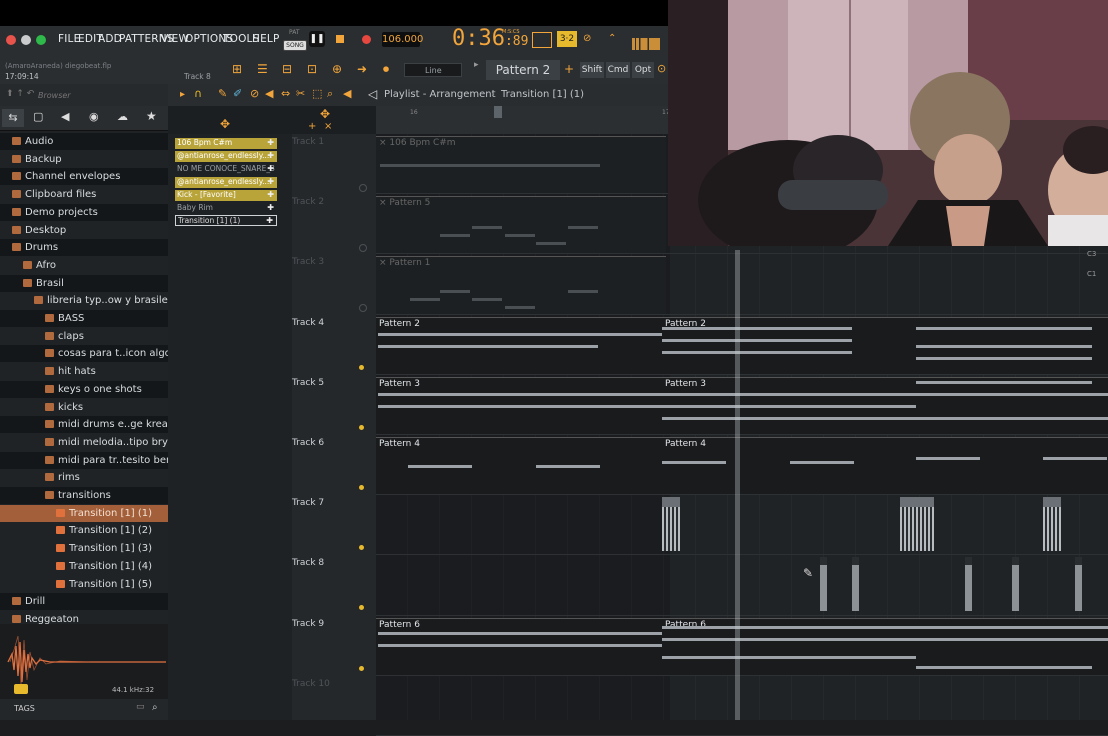 This screenshot has width=1108, height=736. I want to click on plugin-db-tab-icon: ◉, so click(94, 116).